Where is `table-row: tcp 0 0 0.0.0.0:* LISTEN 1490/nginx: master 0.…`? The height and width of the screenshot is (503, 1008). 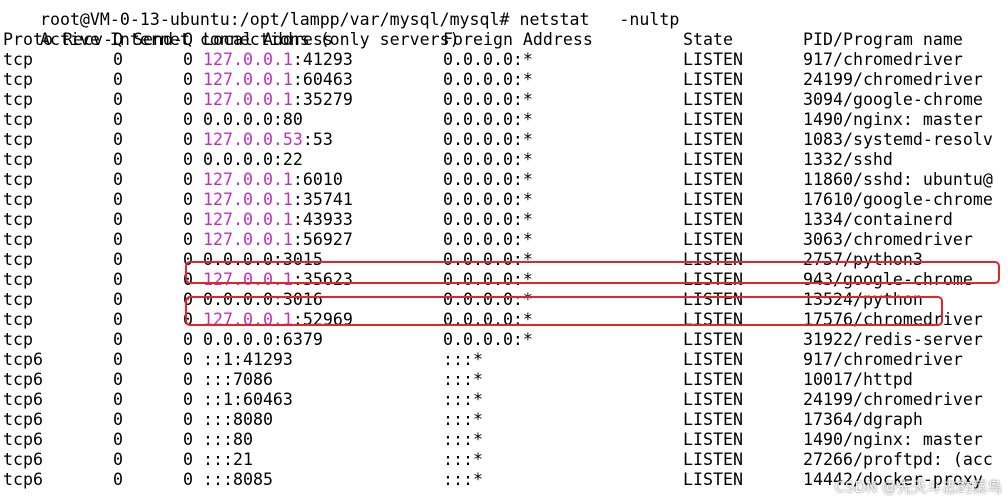 table-row: tcp 0 0 0.0.0.0:* LISTEN 1490/nginx: master 0.… is located at coordinates (504, 120).